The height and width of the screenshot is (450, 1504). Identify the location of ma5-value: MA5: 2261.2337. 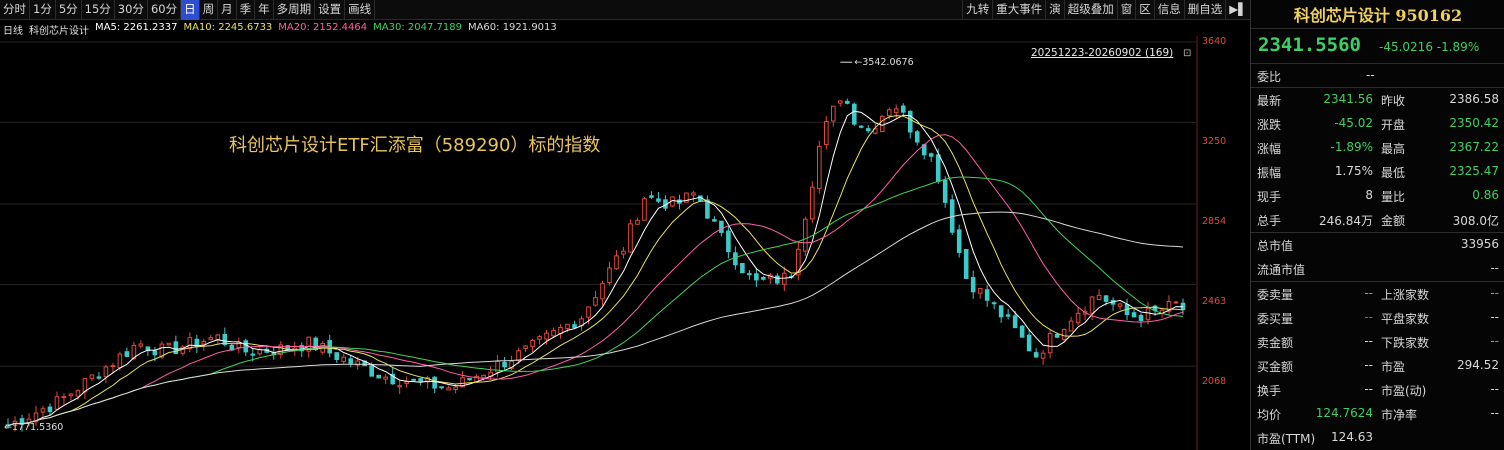
(136, 27).